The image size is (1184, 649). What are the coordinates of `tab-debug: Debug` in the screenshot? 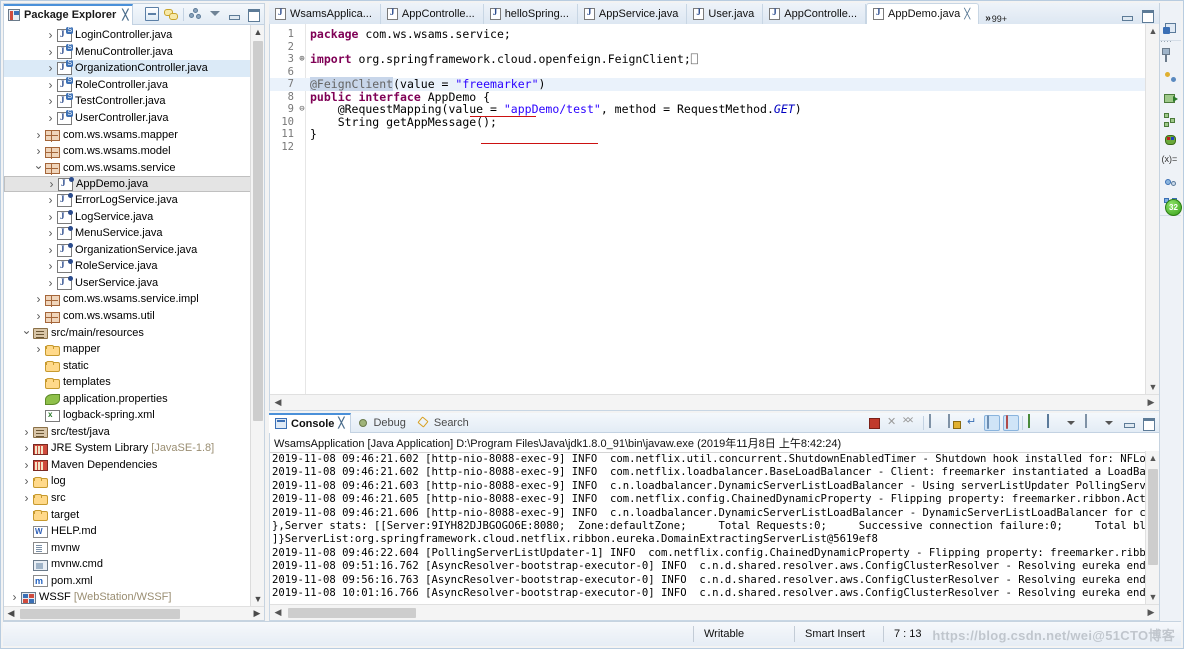 It's located at (381, 423).